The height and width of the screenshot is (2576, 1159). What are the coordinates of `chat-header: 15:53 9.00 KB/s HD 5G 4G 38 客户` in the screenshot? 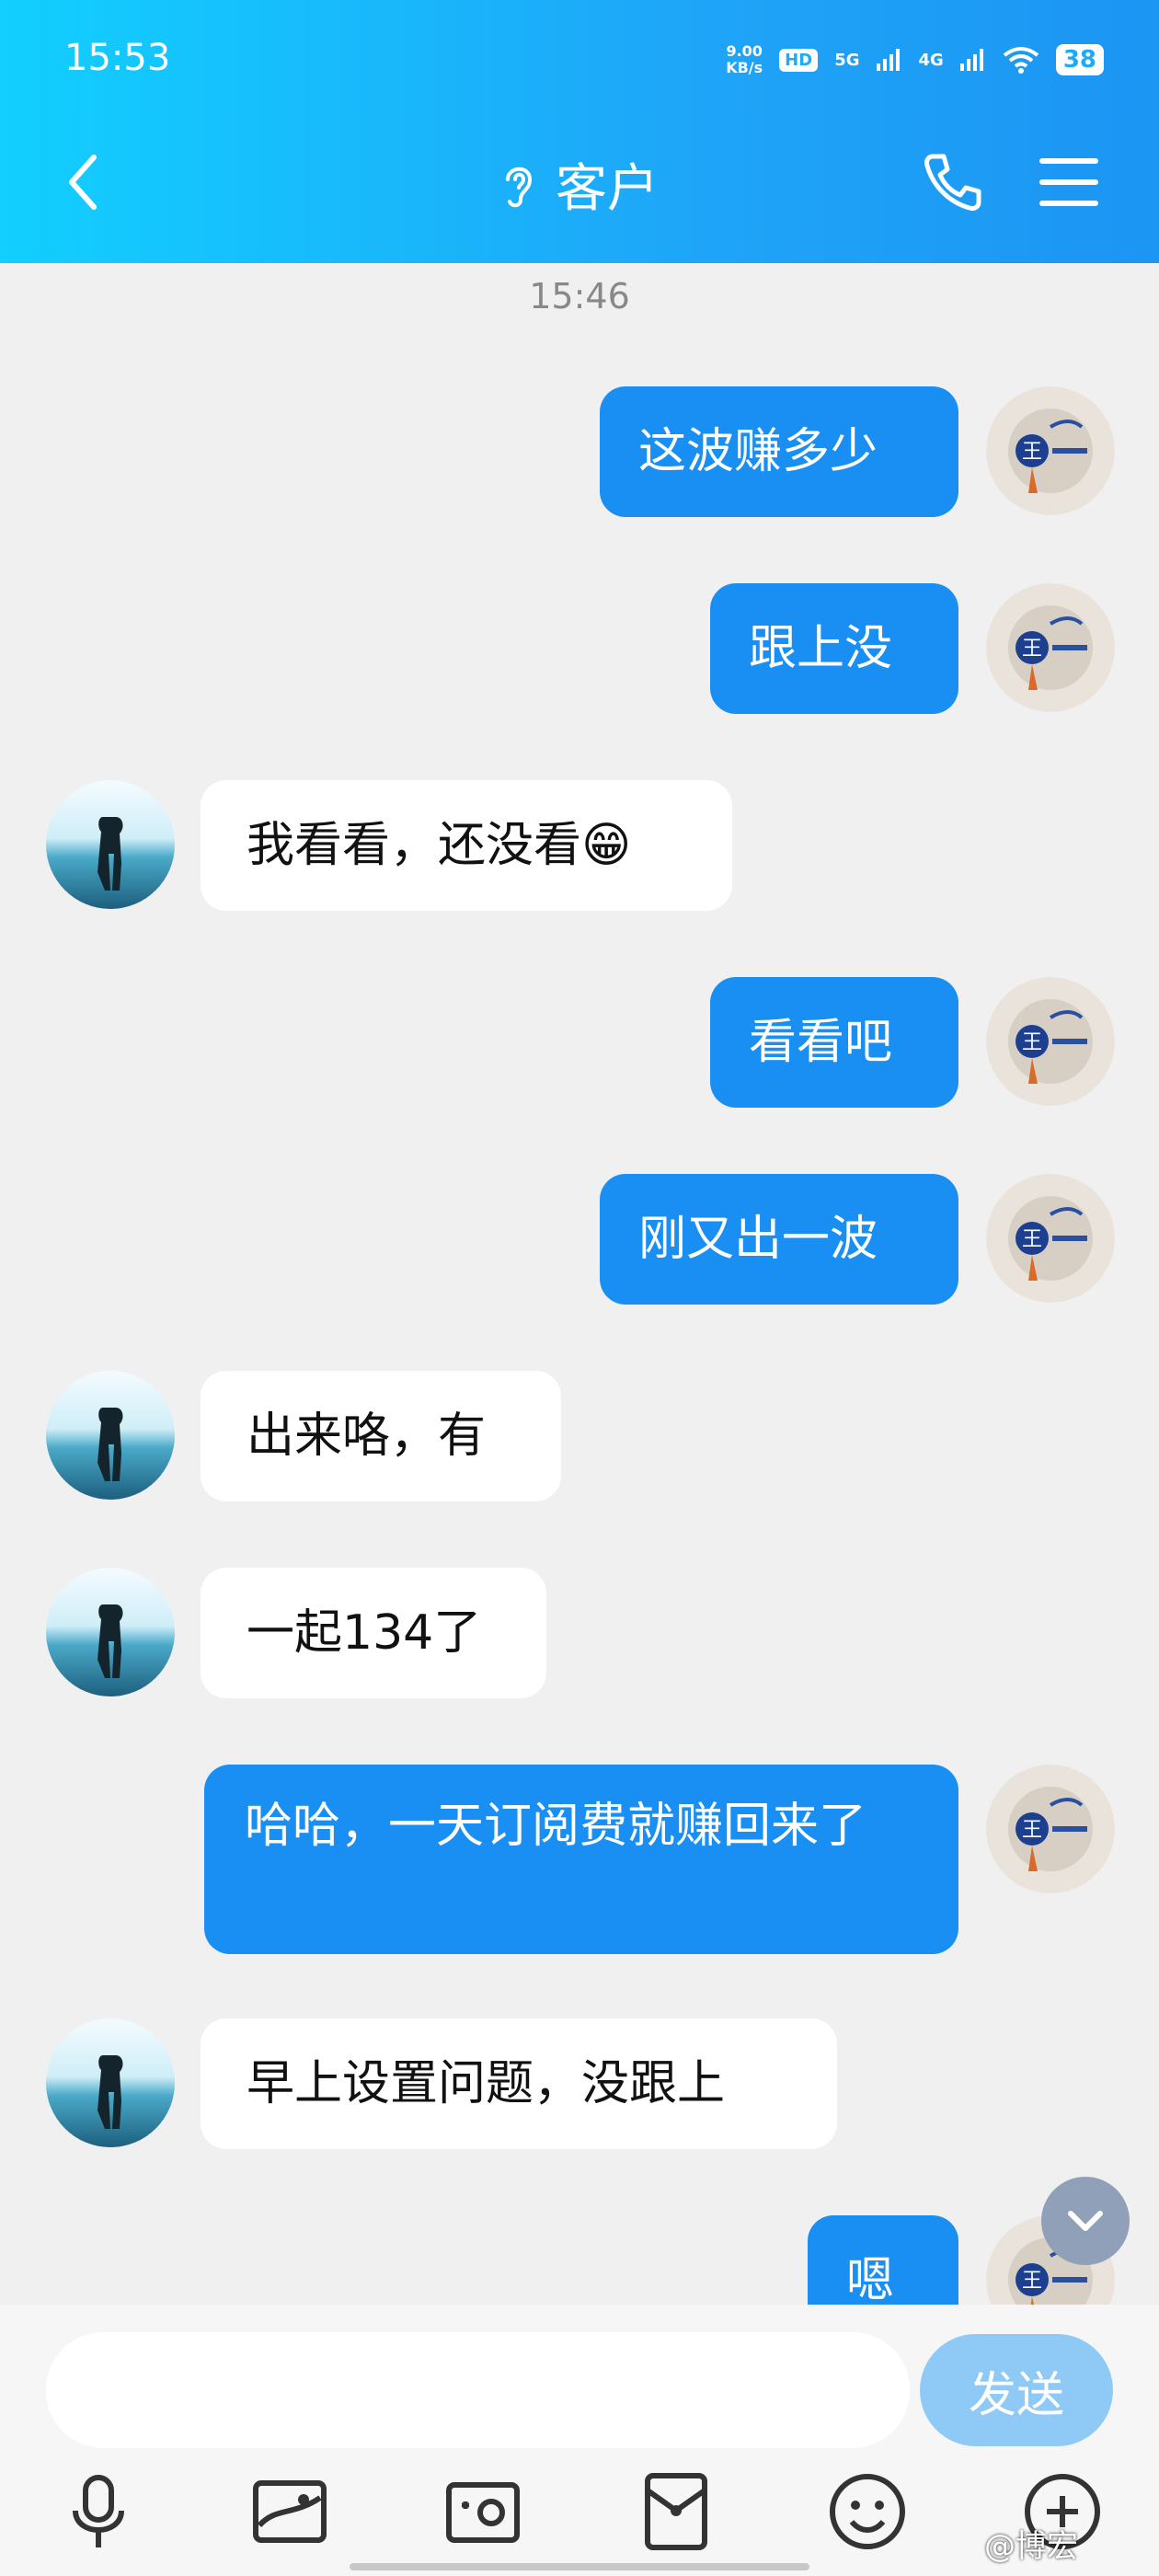 It's located at (579, 131).